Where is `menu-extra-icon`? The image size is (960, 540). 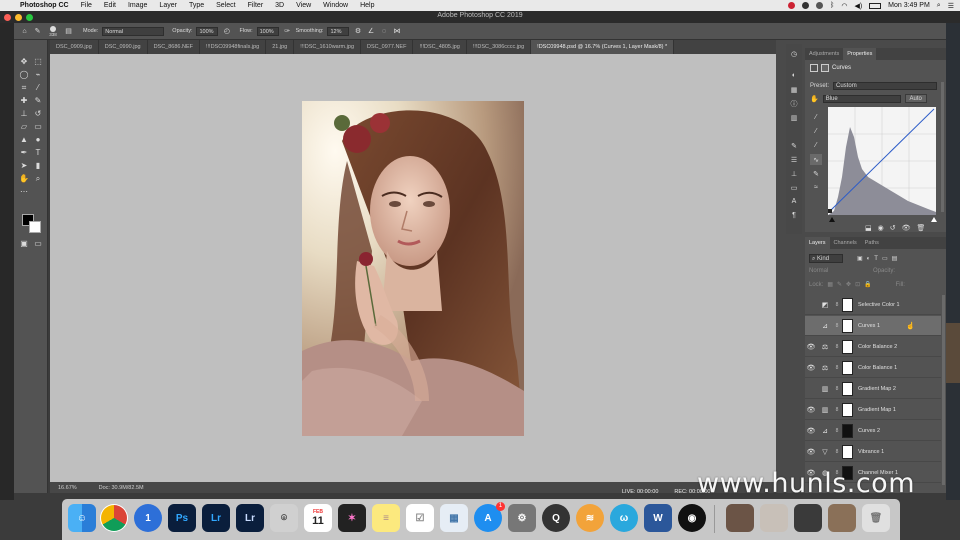
menu-extra-icon is located at coordinates (806, 5).